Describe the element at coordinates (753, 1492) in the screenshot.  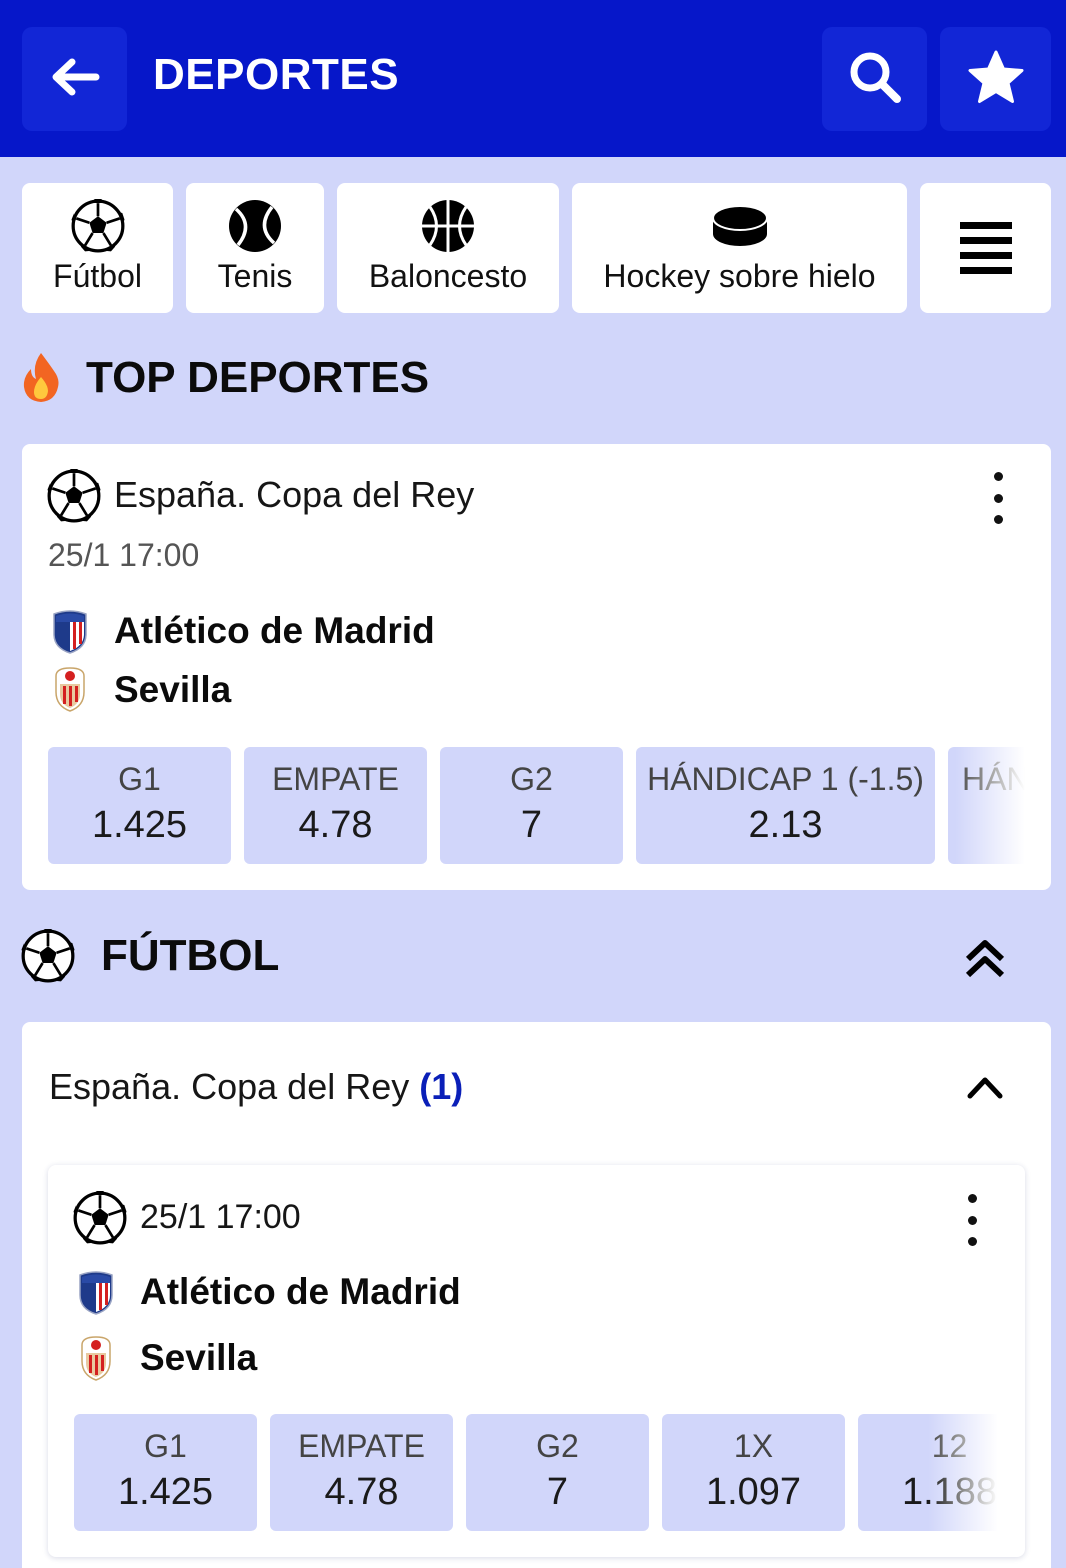
I see `odd-value: 1.097` at that location.